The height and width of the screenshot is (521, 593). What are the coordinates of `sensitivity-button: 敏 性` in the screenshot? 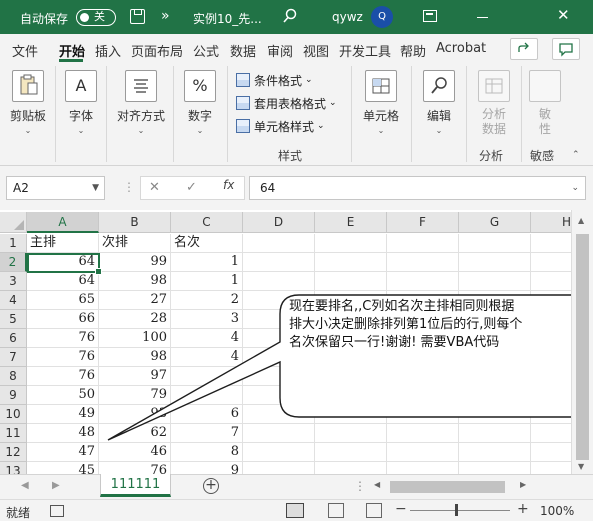 It's located at (545, 103).